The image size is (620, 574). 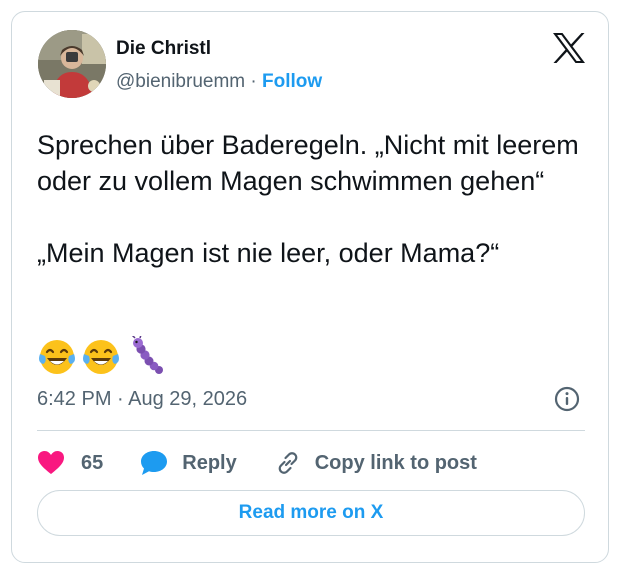 I want to click on speech-bubble-icon, so click(x=154, y=463).